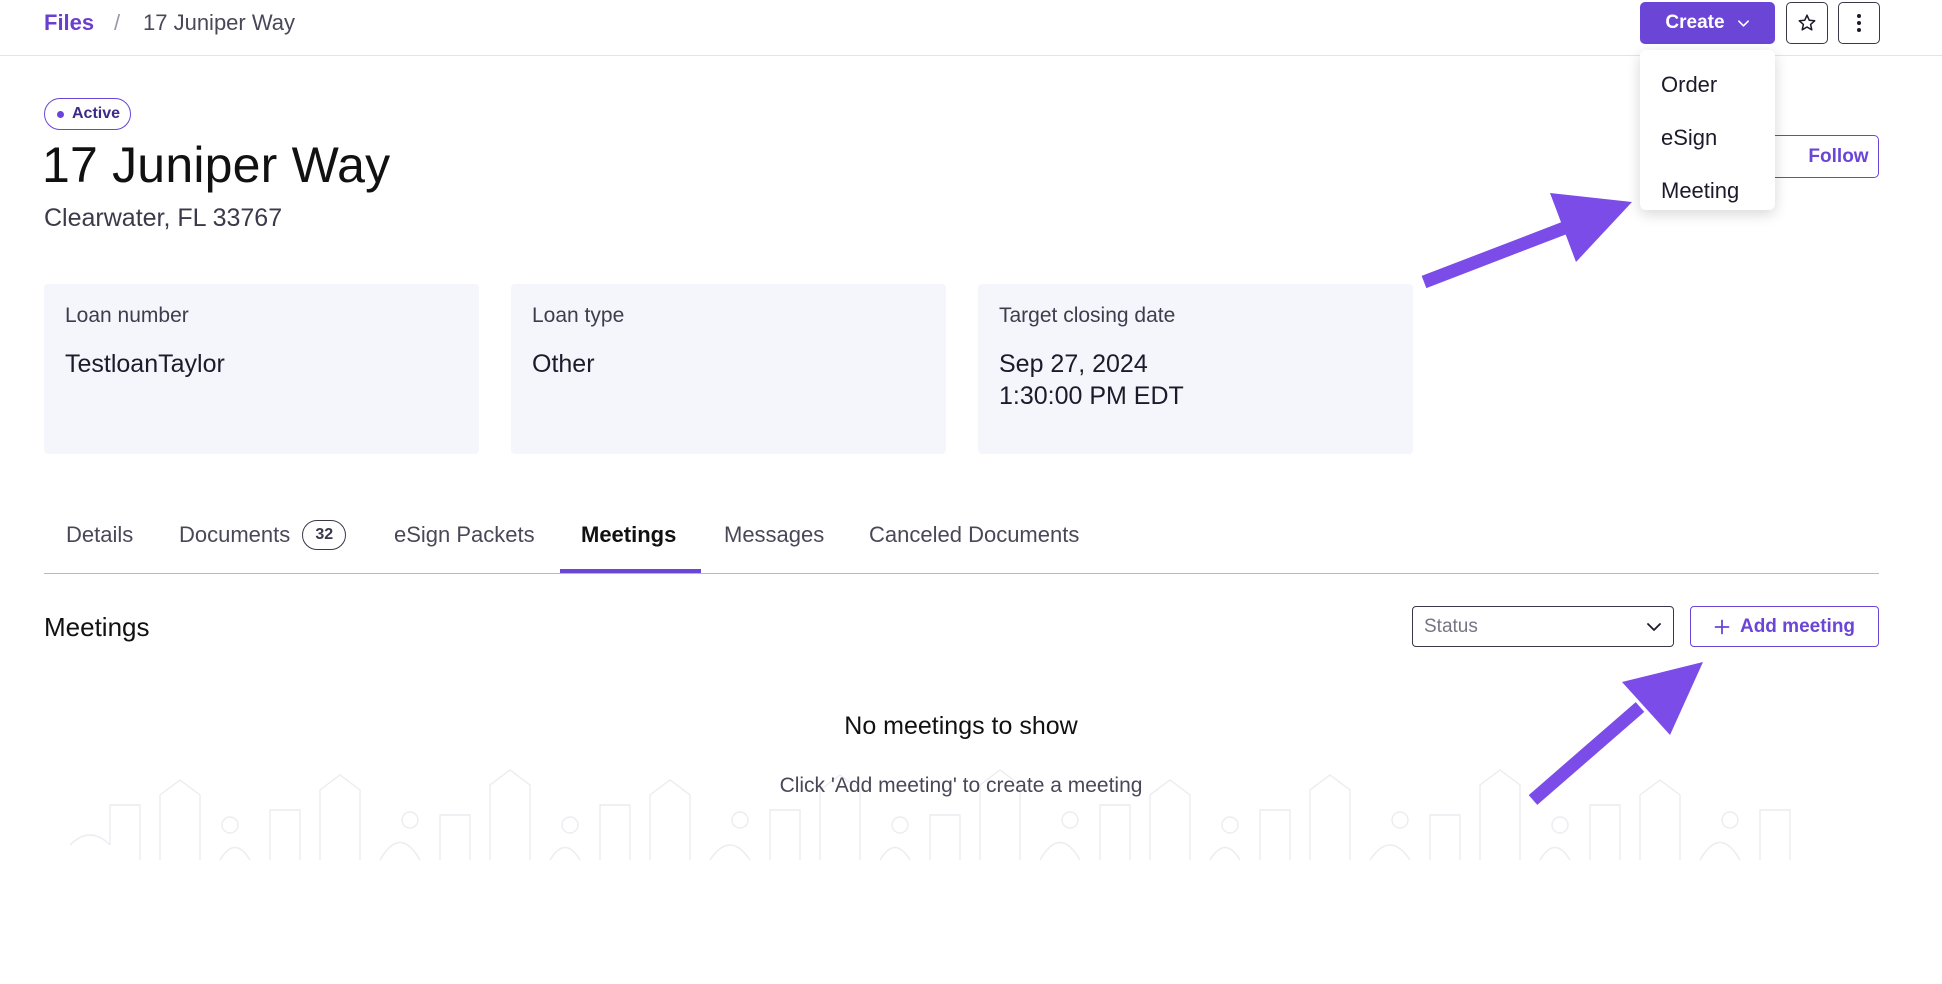 The height and width of the screenshot is (984, 1942). What do you see at coordinates (1722, 626) in the screenshot?
I see `plus-icon` at bounding box center [1722, 626].